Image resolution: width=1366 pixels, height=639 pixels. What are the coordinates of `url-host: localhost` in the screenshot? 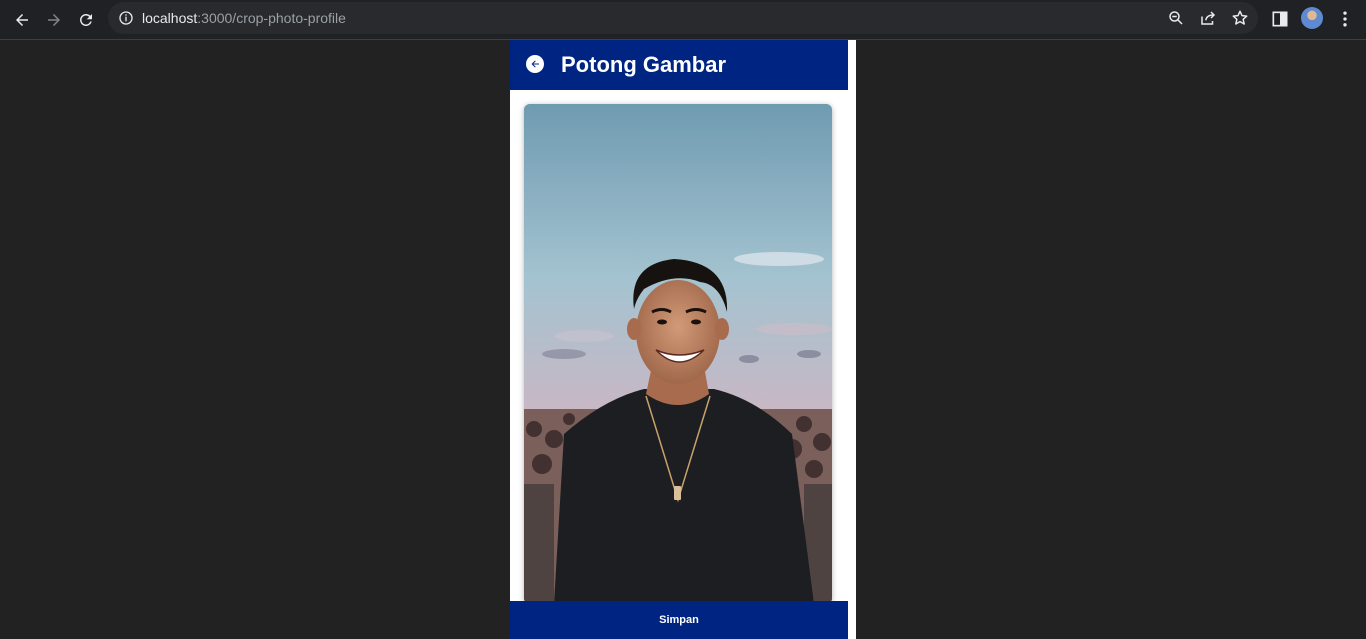 It's located at (170, 18).